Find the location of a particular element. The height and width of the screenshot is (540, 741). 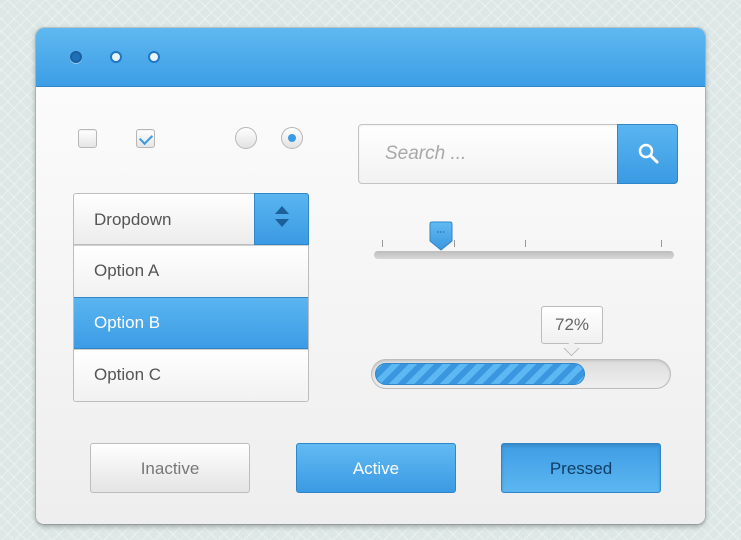

search-box is located at coordinates (518, 154).